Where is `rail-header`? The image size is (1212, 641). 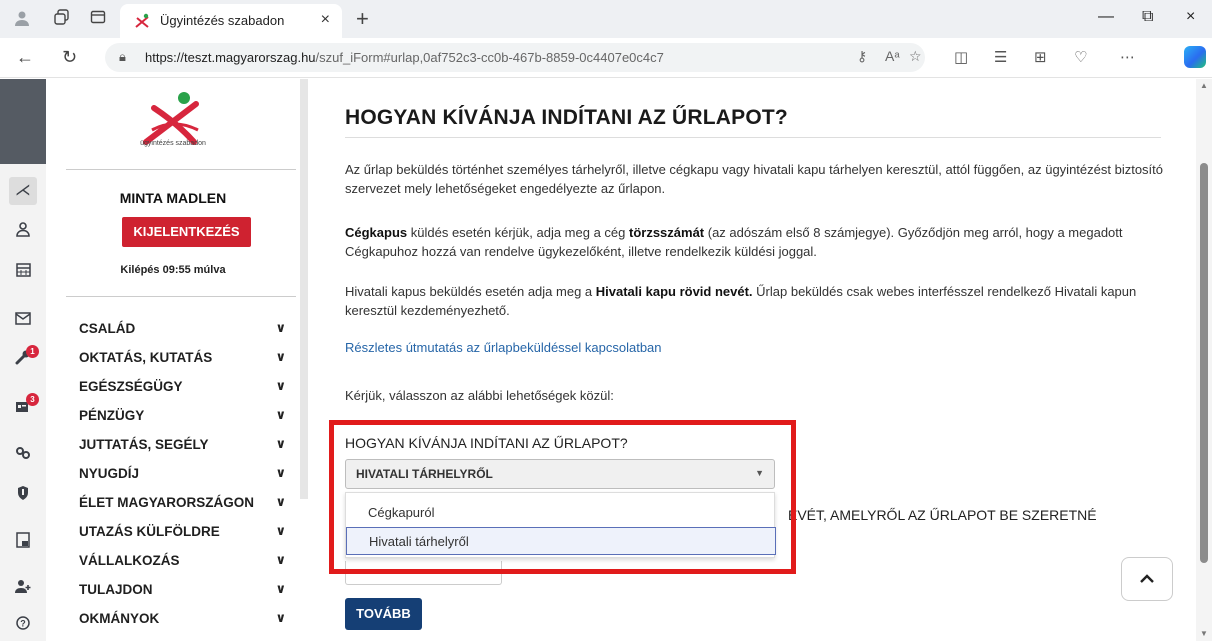
rail-header is located at coordinates (23, 121).